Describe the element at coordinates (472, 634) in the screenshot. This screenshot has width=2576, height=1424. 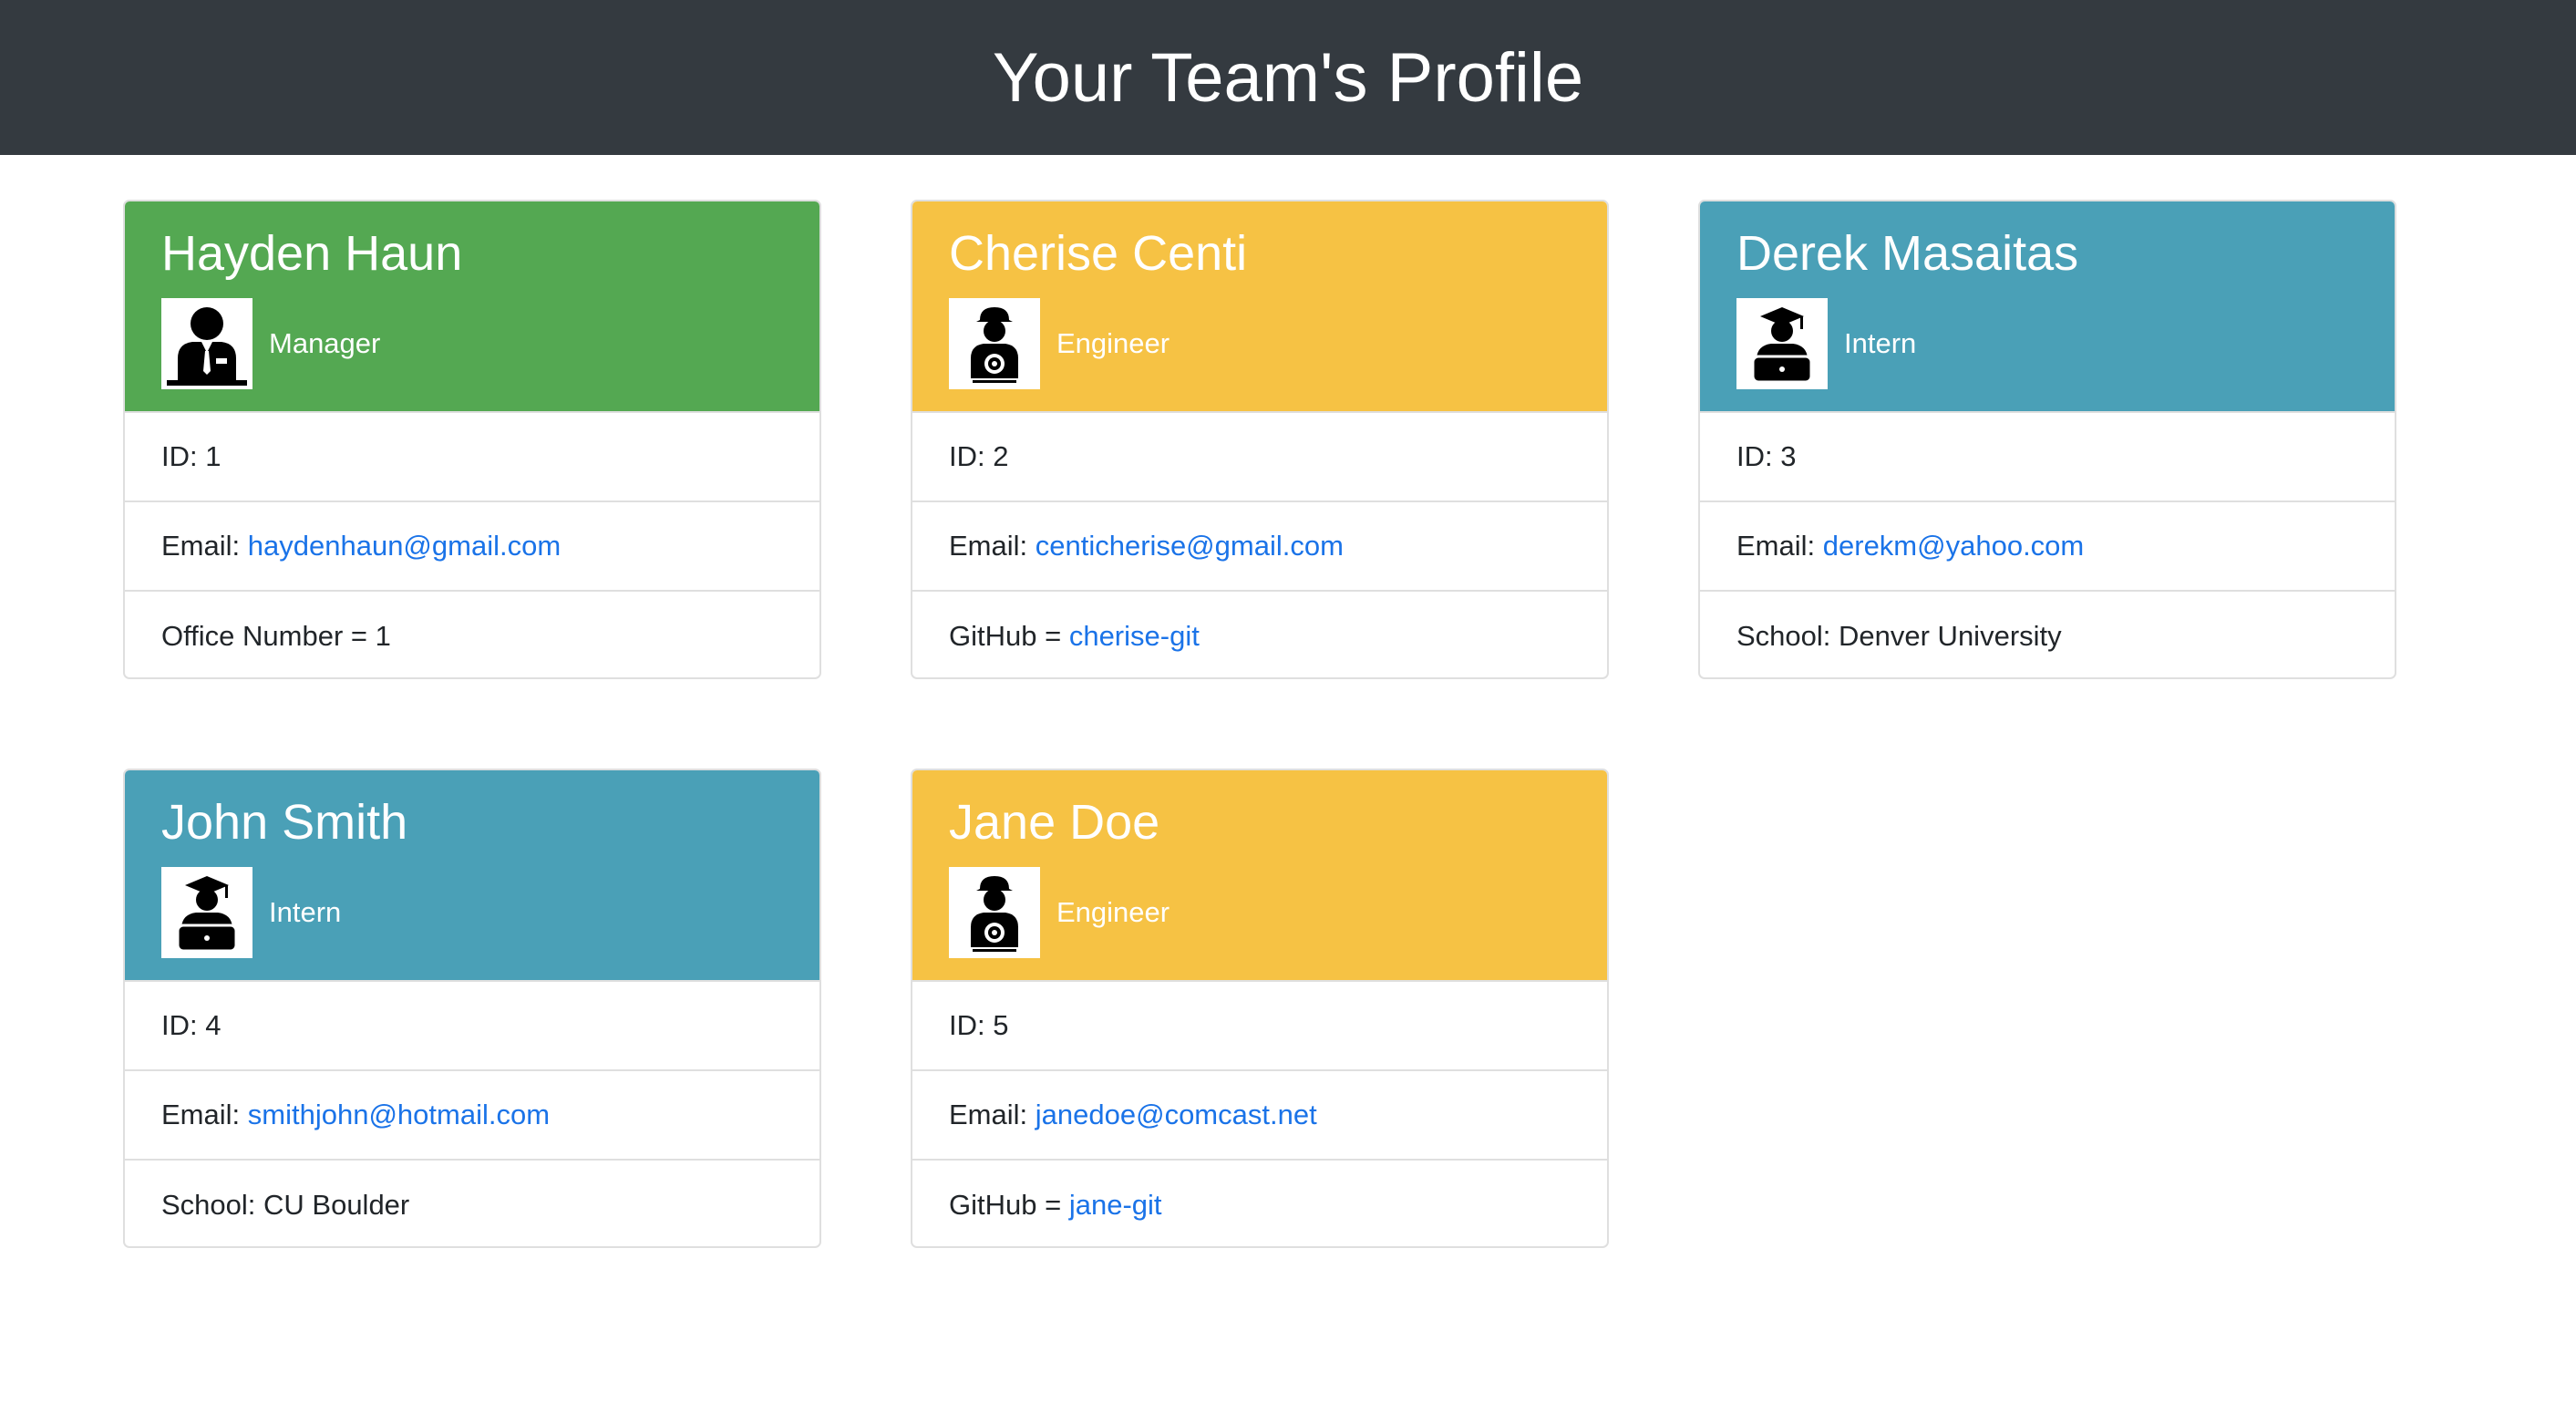
I see `office-number: Office Number = 1` at that location.